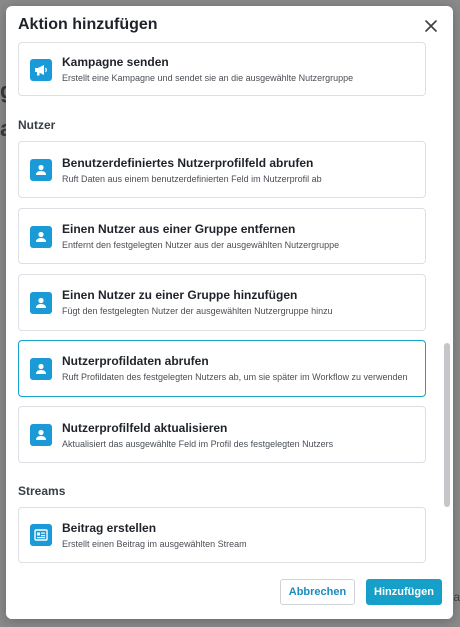  I want to click on dialog-title: Aktion hinzufügen, so click(88, 24).